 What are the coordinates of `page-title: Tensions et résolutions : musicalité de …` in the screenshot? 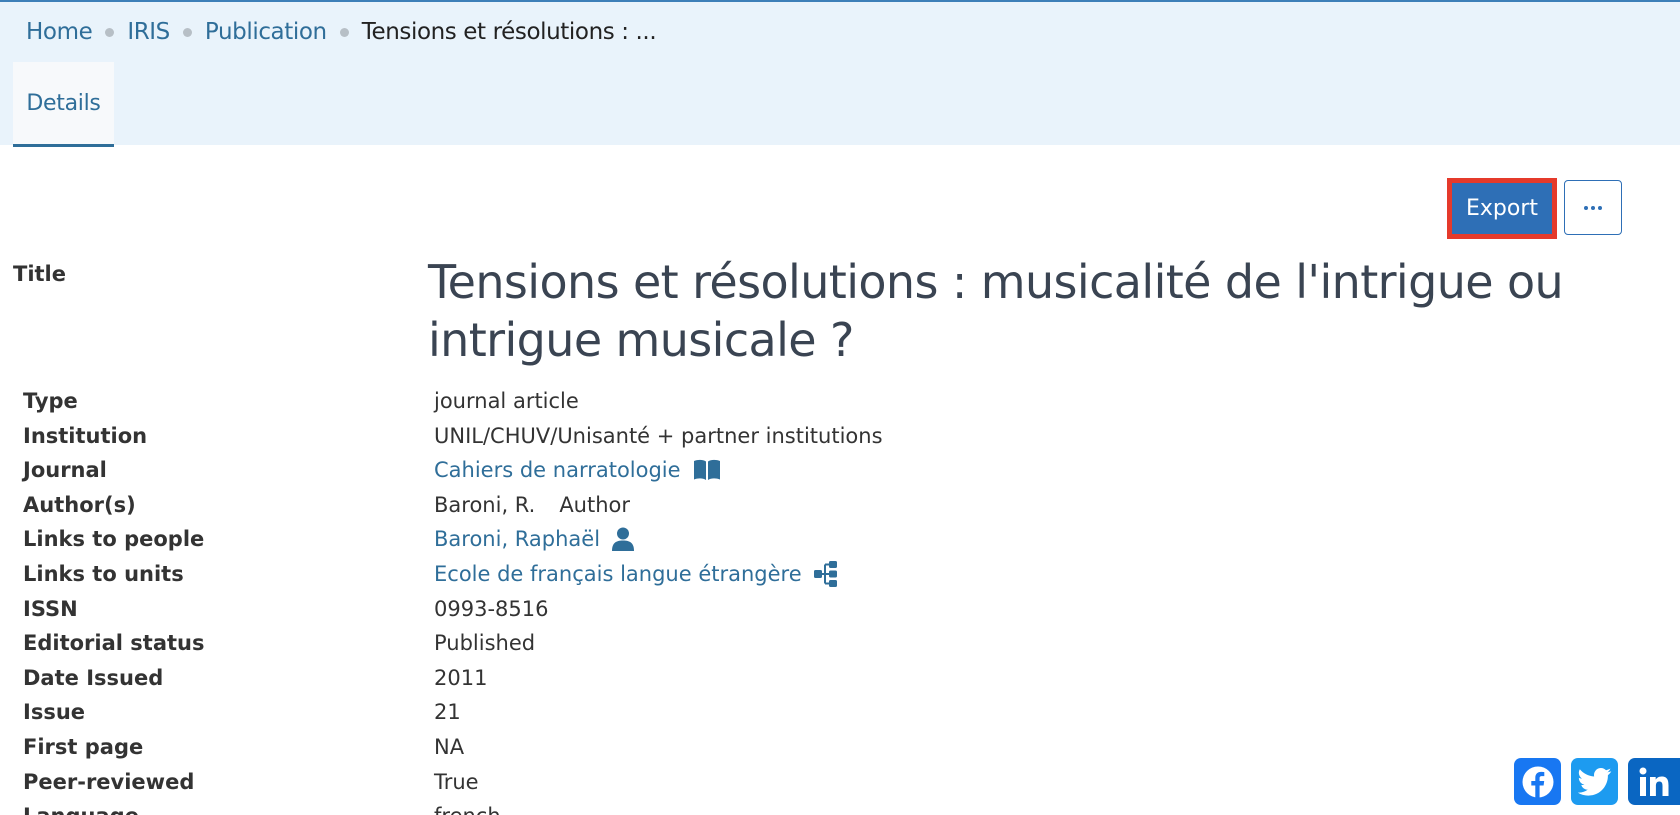 It's located at (996, 311).